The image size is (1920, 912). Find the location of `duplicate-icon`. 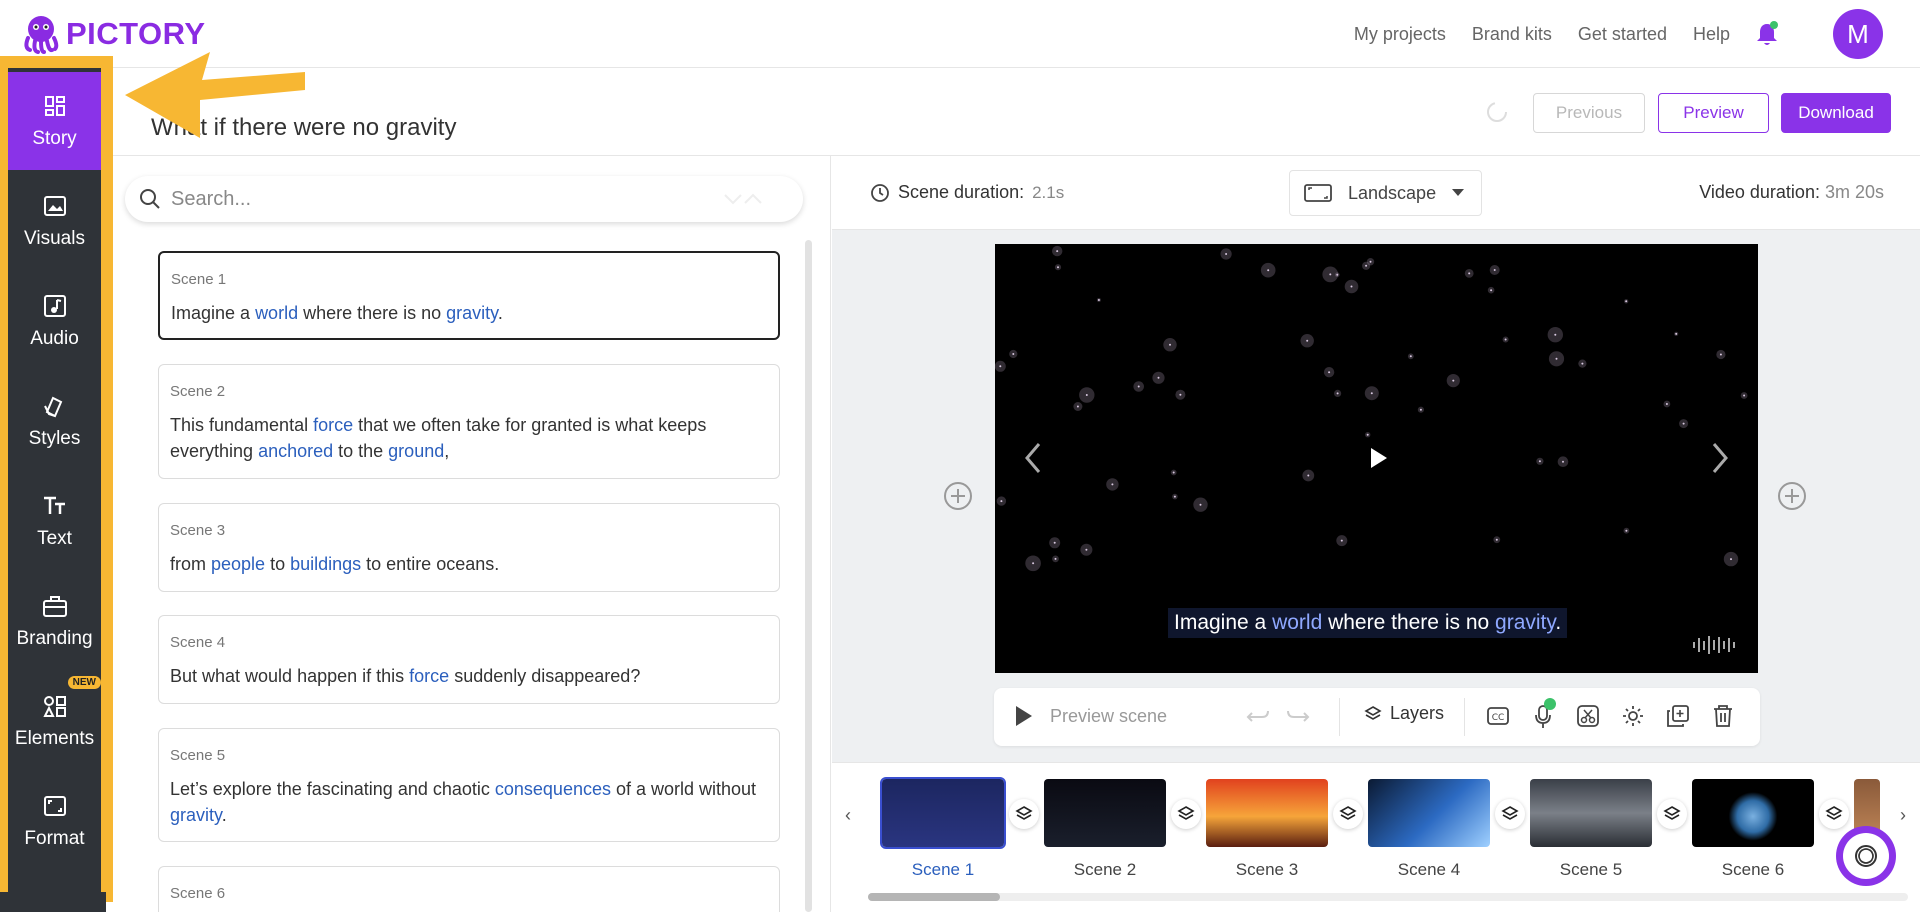

duplicate-icon is located at coordinates (1678, 716).